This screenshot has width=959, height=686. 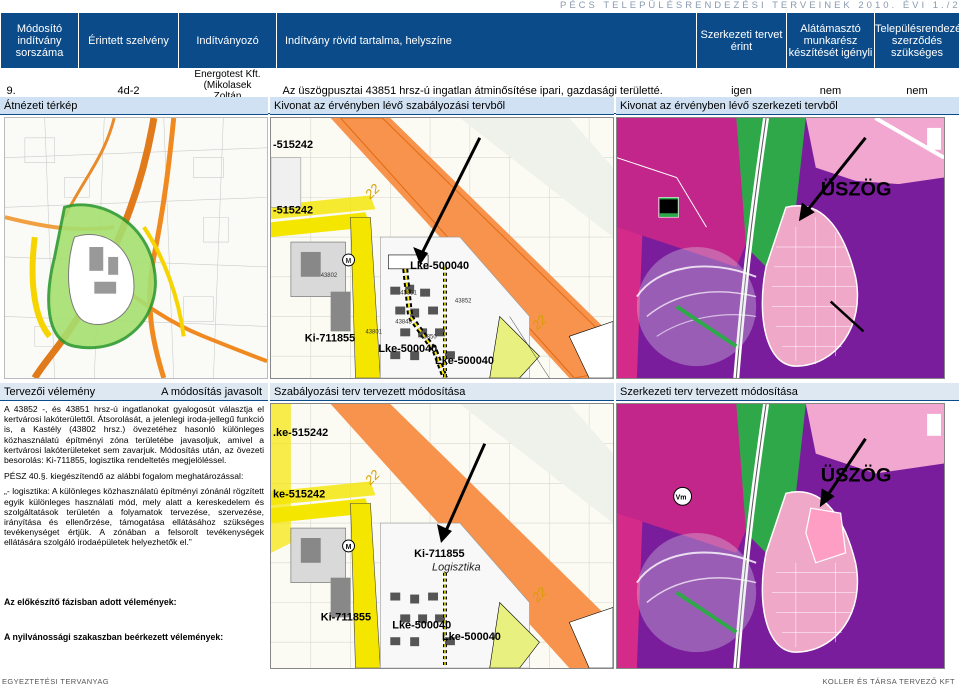 What do you see at coordinates (90, 602) in the screenshot?
I see `preliminary-opinions-heading: Az előkészítő fázisban adott vélemények:` at bounding box center [90, 602].